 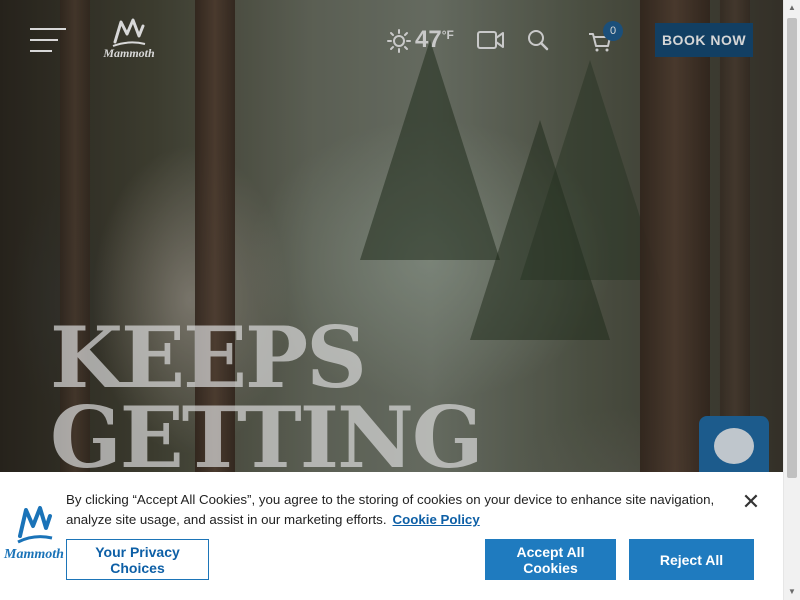 I want to click on accept-all-cookies-button: Accept All Cookies, so click(x=550, y=559).